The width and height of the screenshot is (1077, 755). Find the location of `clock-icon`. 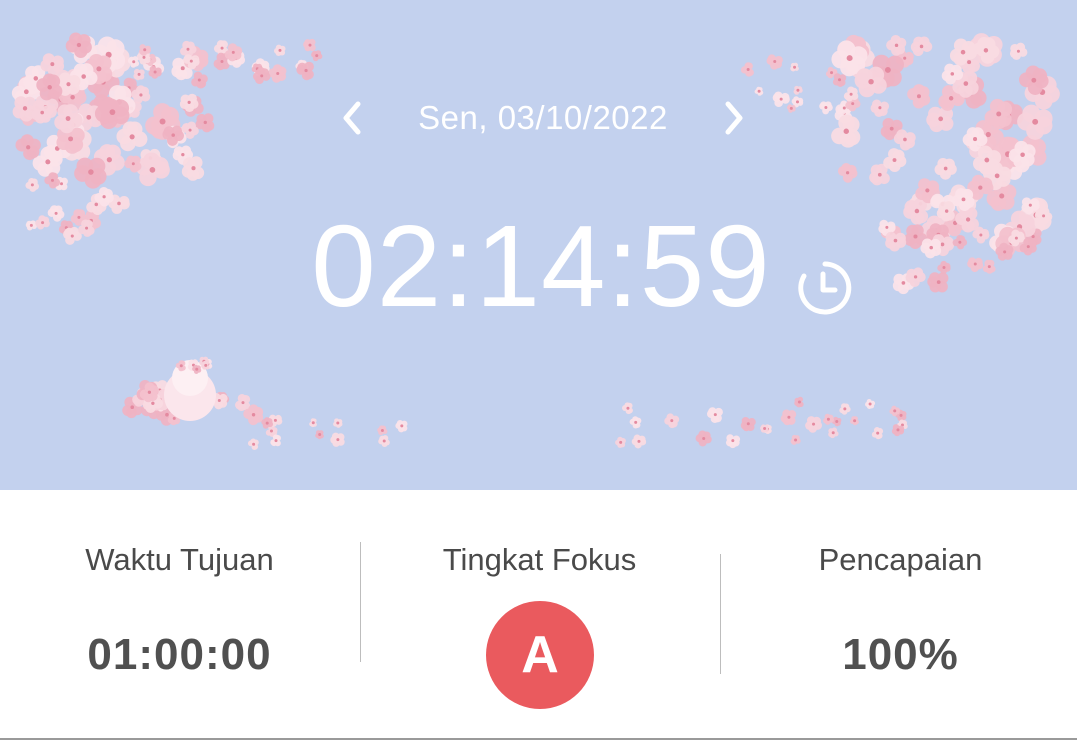

clock-icon is located at coordinates (825, 288).